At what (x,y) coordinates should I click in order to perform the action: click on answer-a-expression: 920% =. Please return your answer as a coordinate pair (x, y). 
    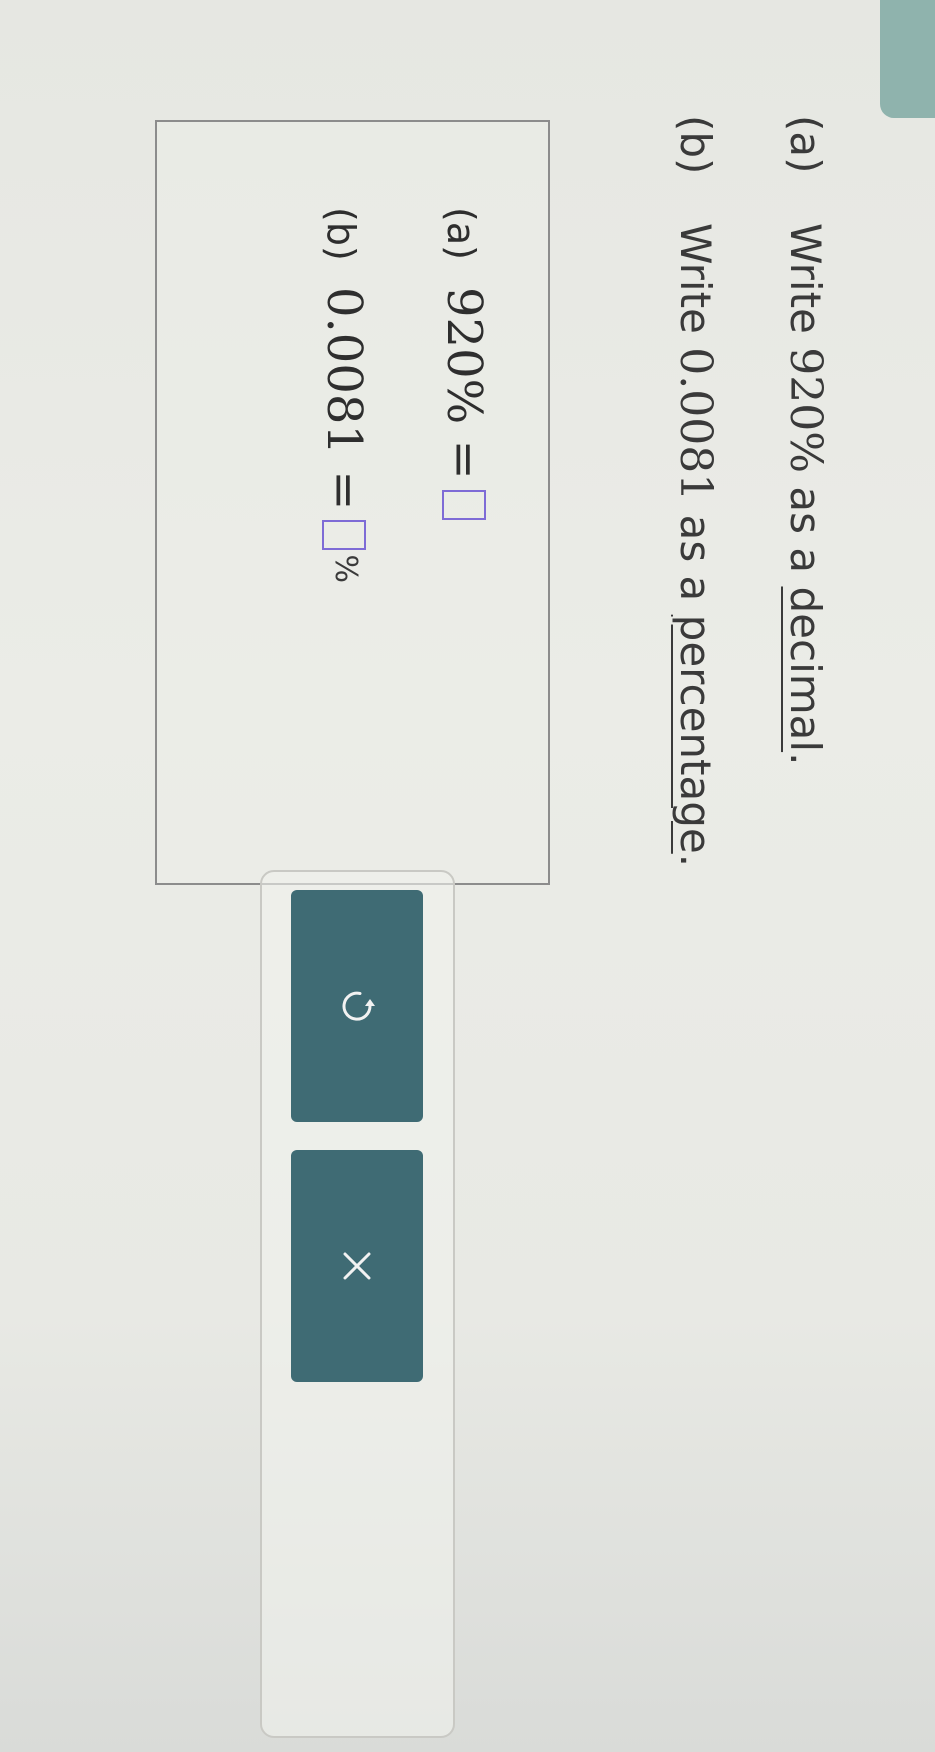
    Looking at the image, I should click on (464, 383).